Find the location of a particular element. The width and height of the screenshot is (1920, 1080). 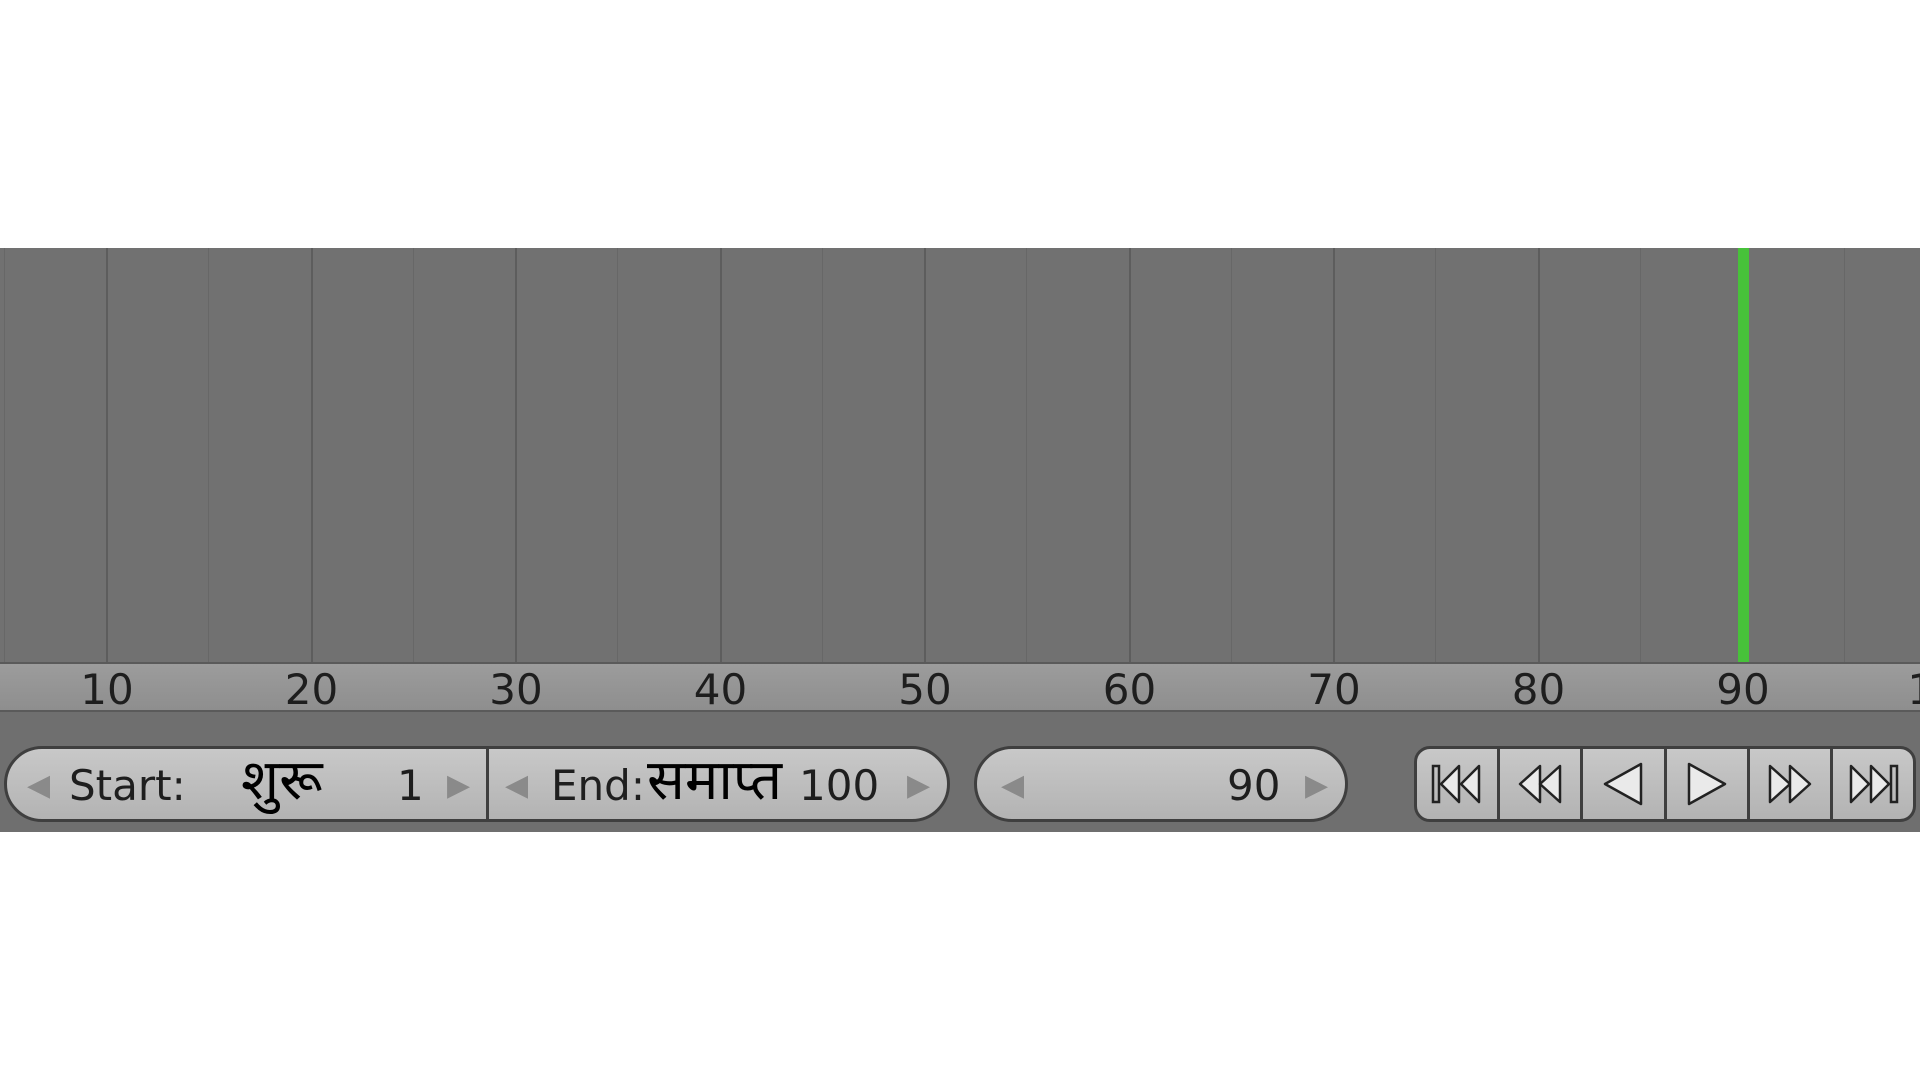

start-value: 1 is located at coordinates (410, 785).